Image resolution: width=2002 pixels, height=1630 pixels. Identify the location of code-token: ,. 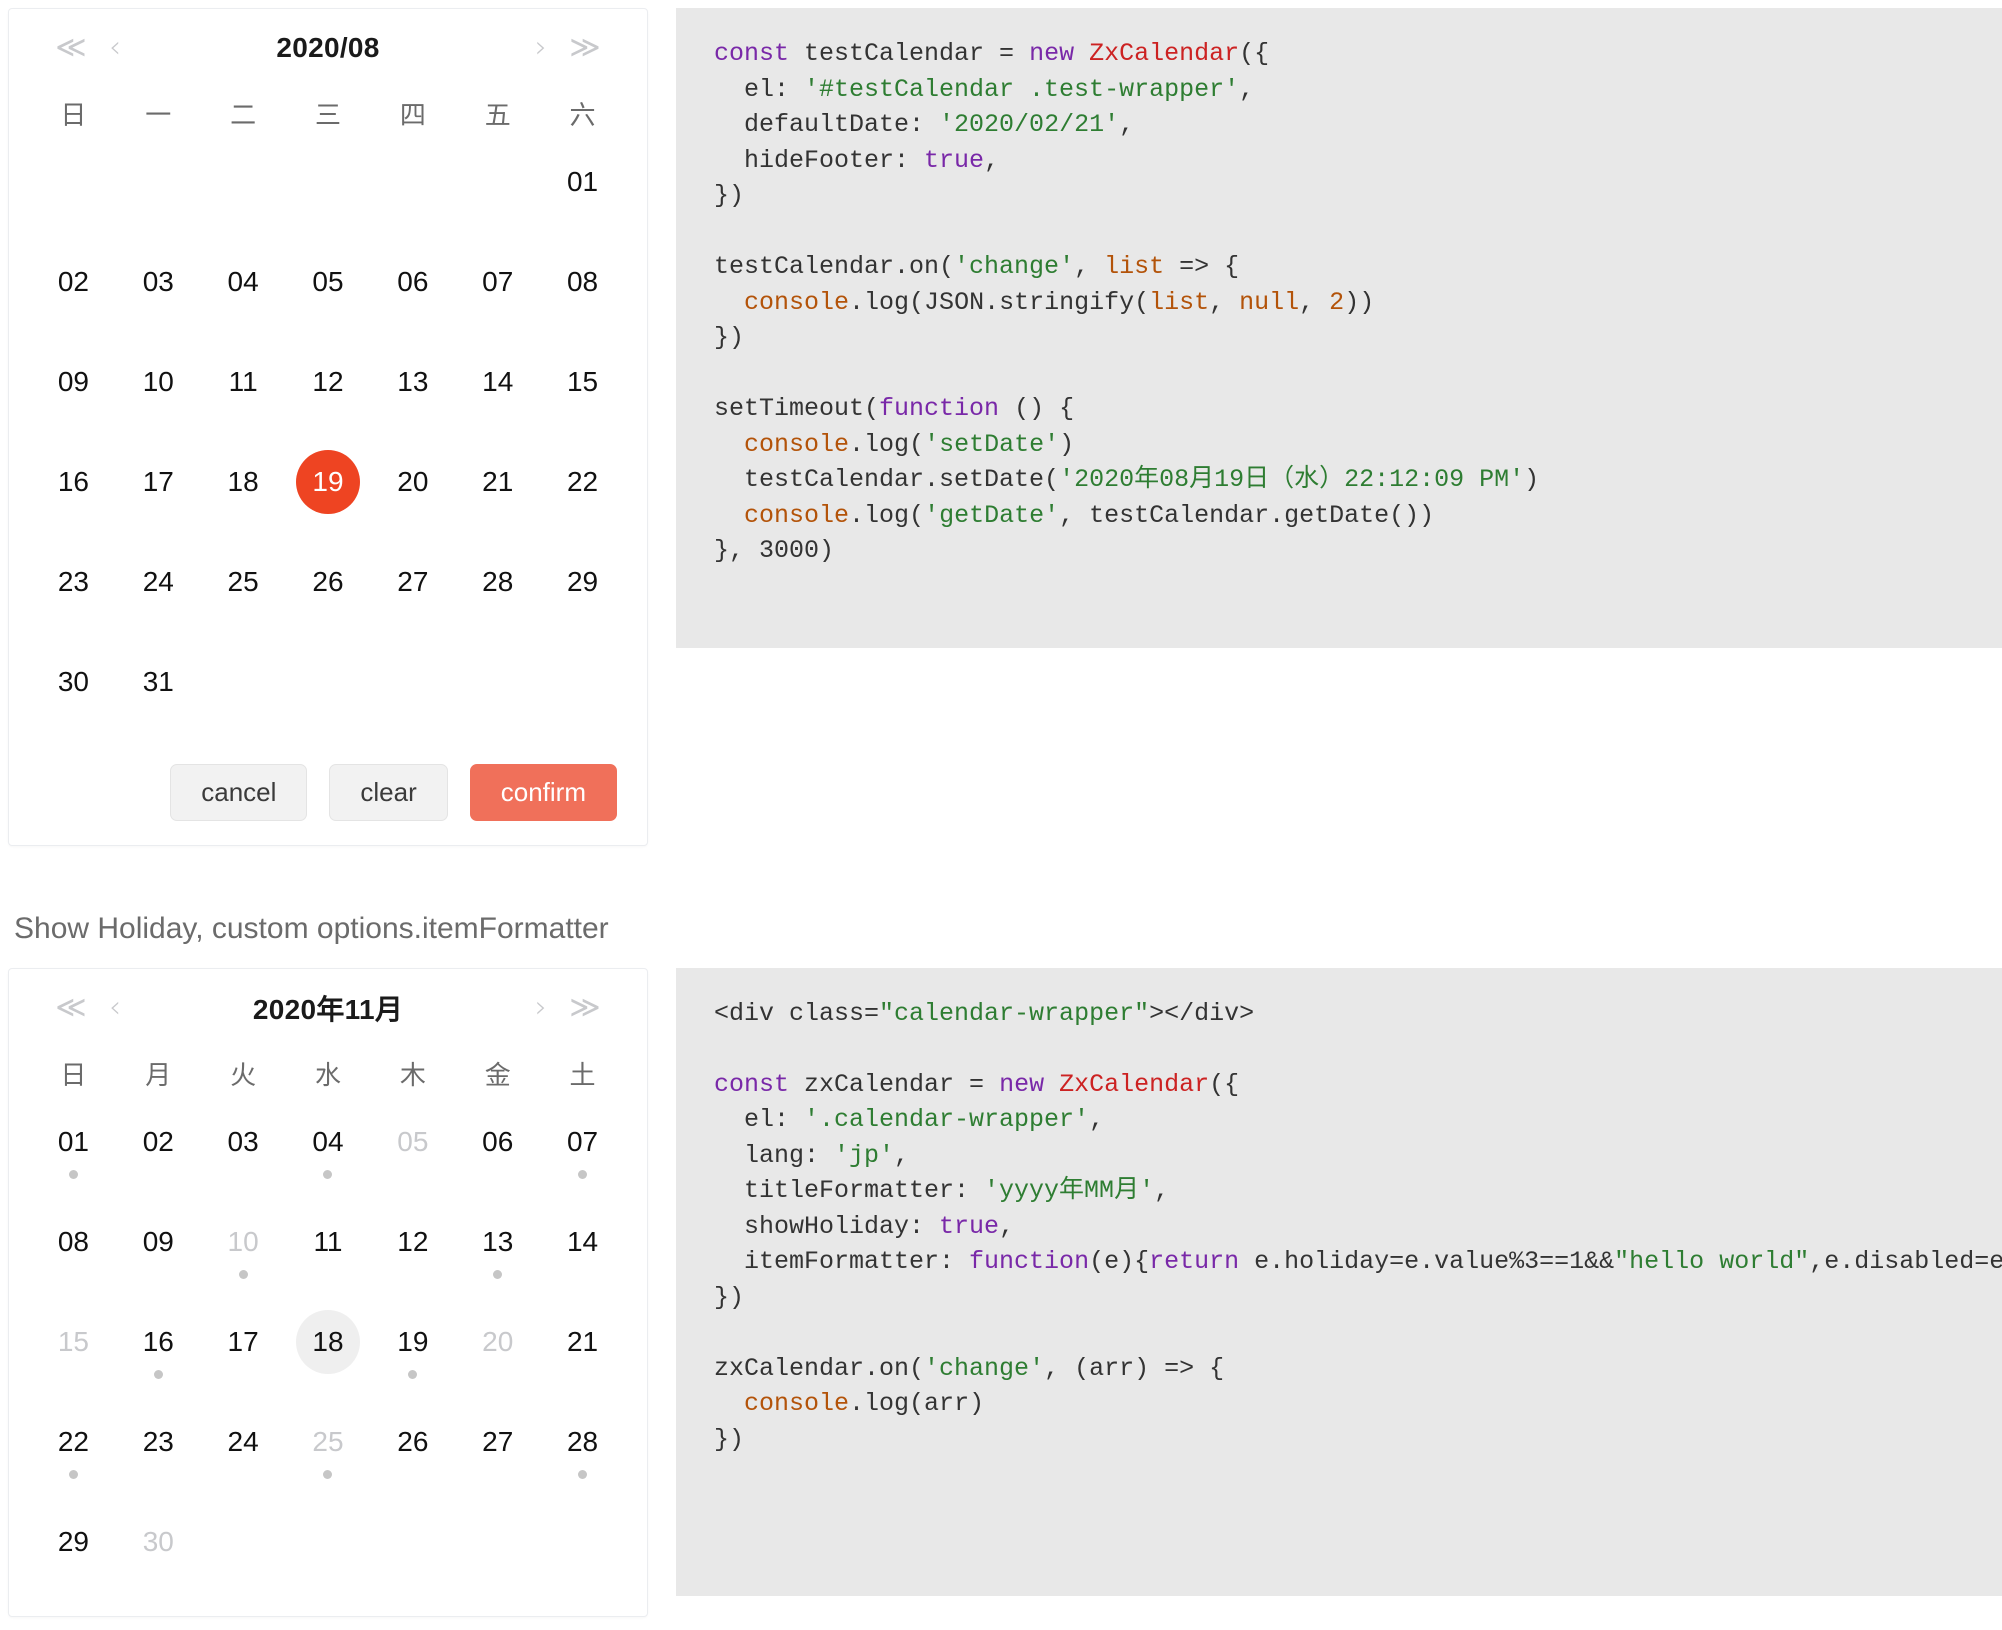
(1247, 89).